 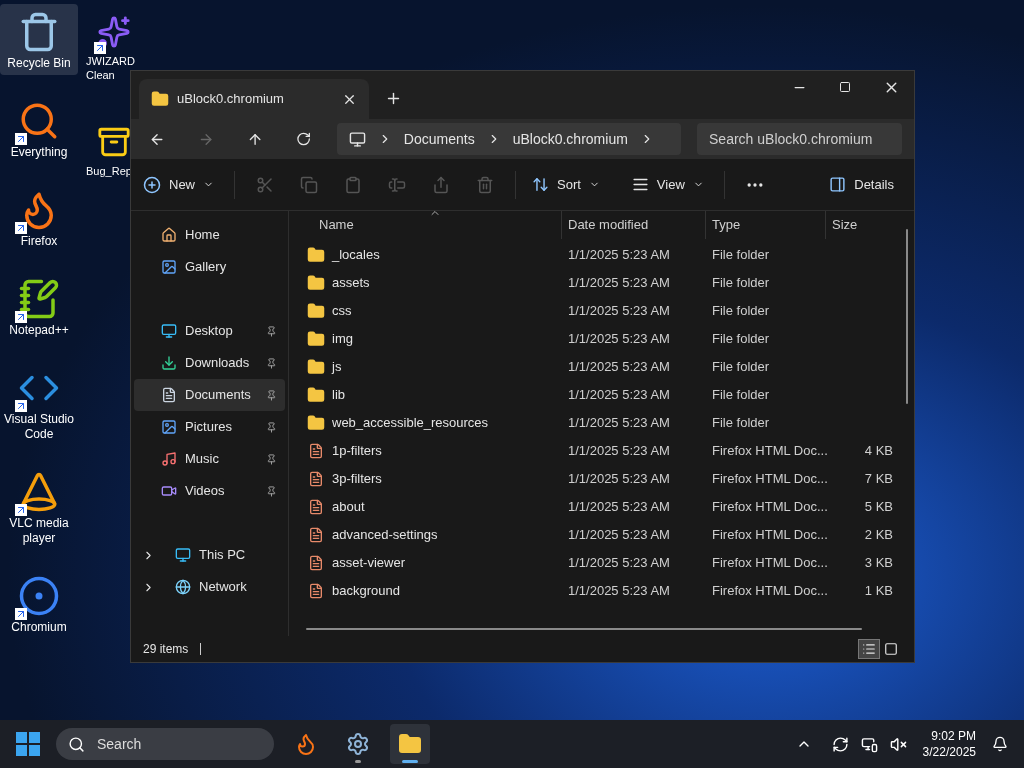 I want to click on sidebar-item: Home, so click(x=209, y=235).